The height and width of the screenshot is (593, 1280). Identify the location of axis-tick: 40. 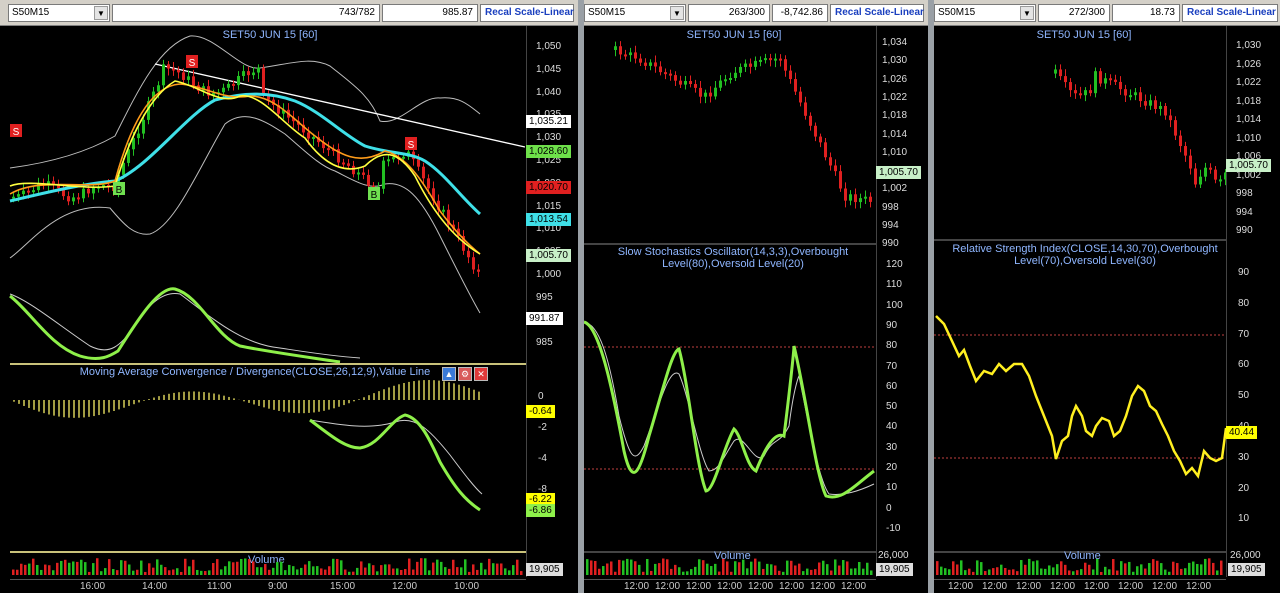
(892, 427).